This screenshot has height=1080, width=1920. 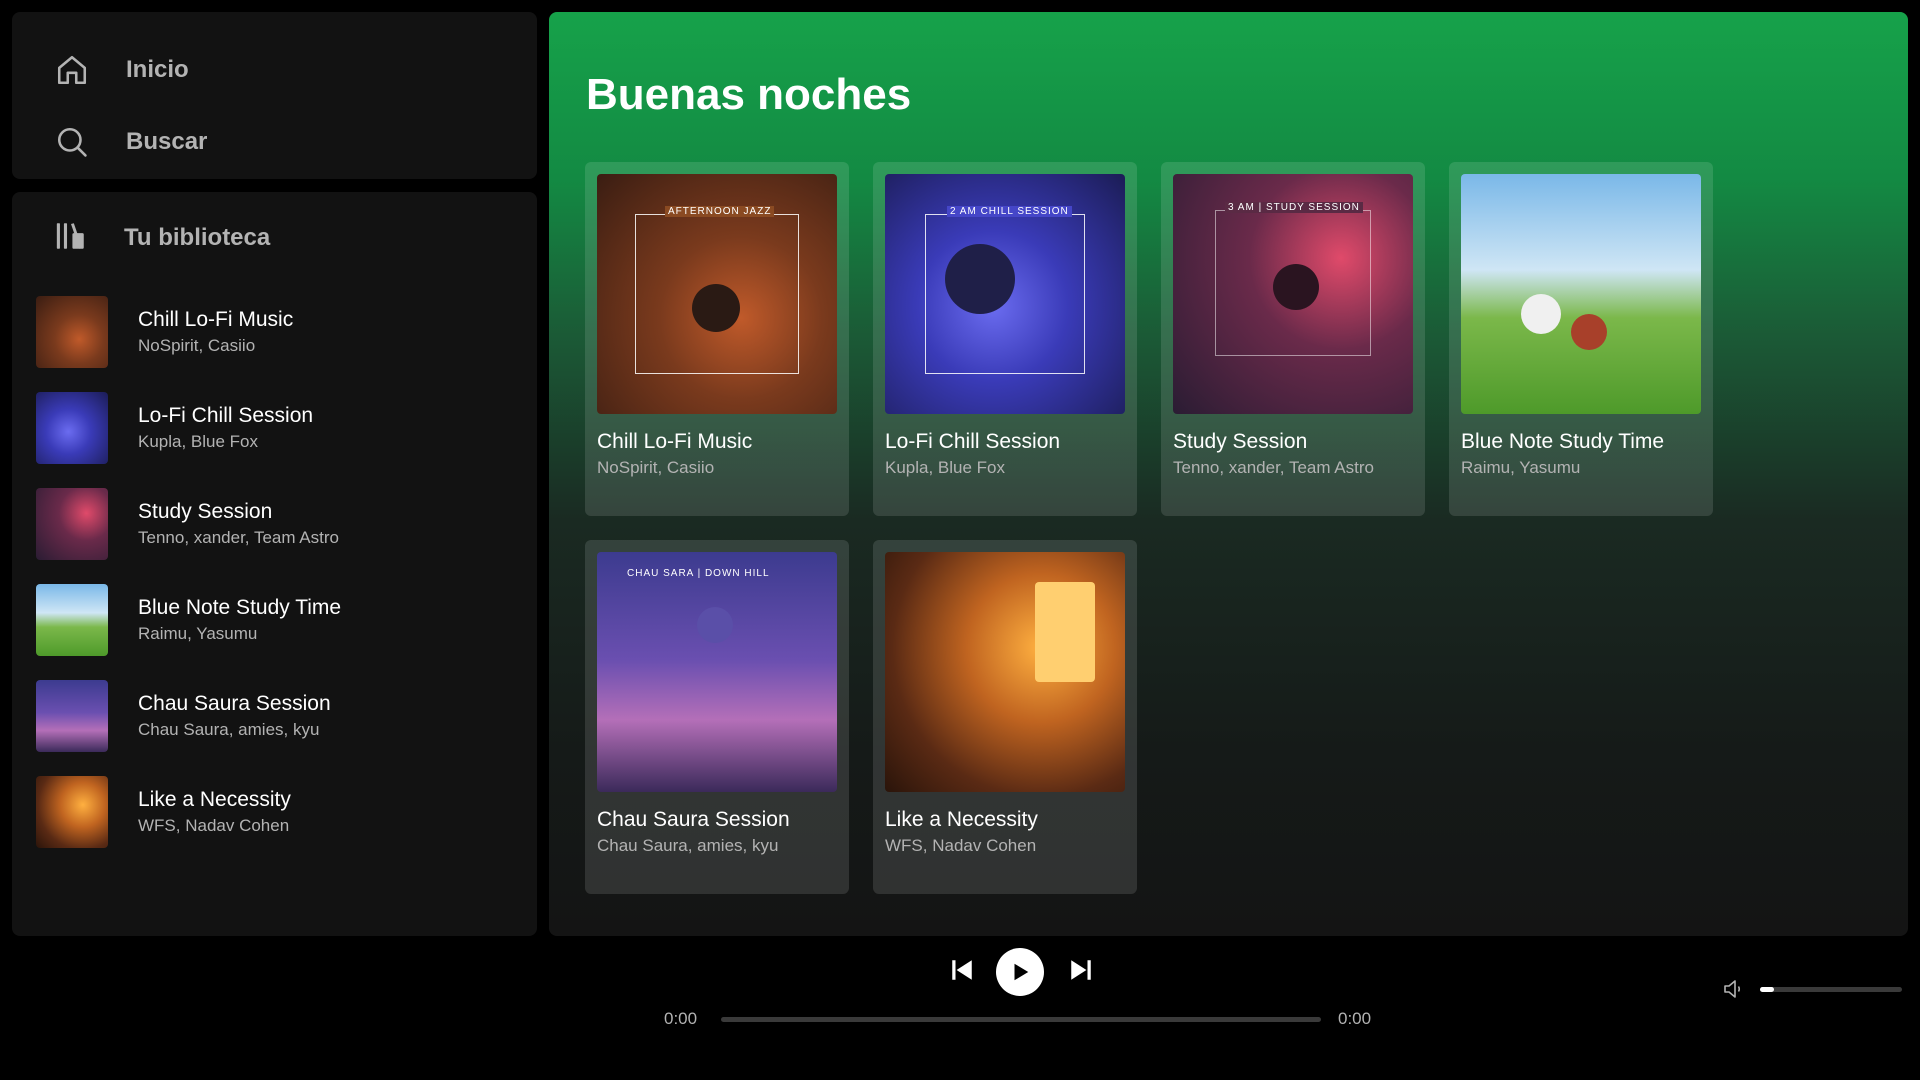 I want to click on library-icon, so click(x=71, y=238).